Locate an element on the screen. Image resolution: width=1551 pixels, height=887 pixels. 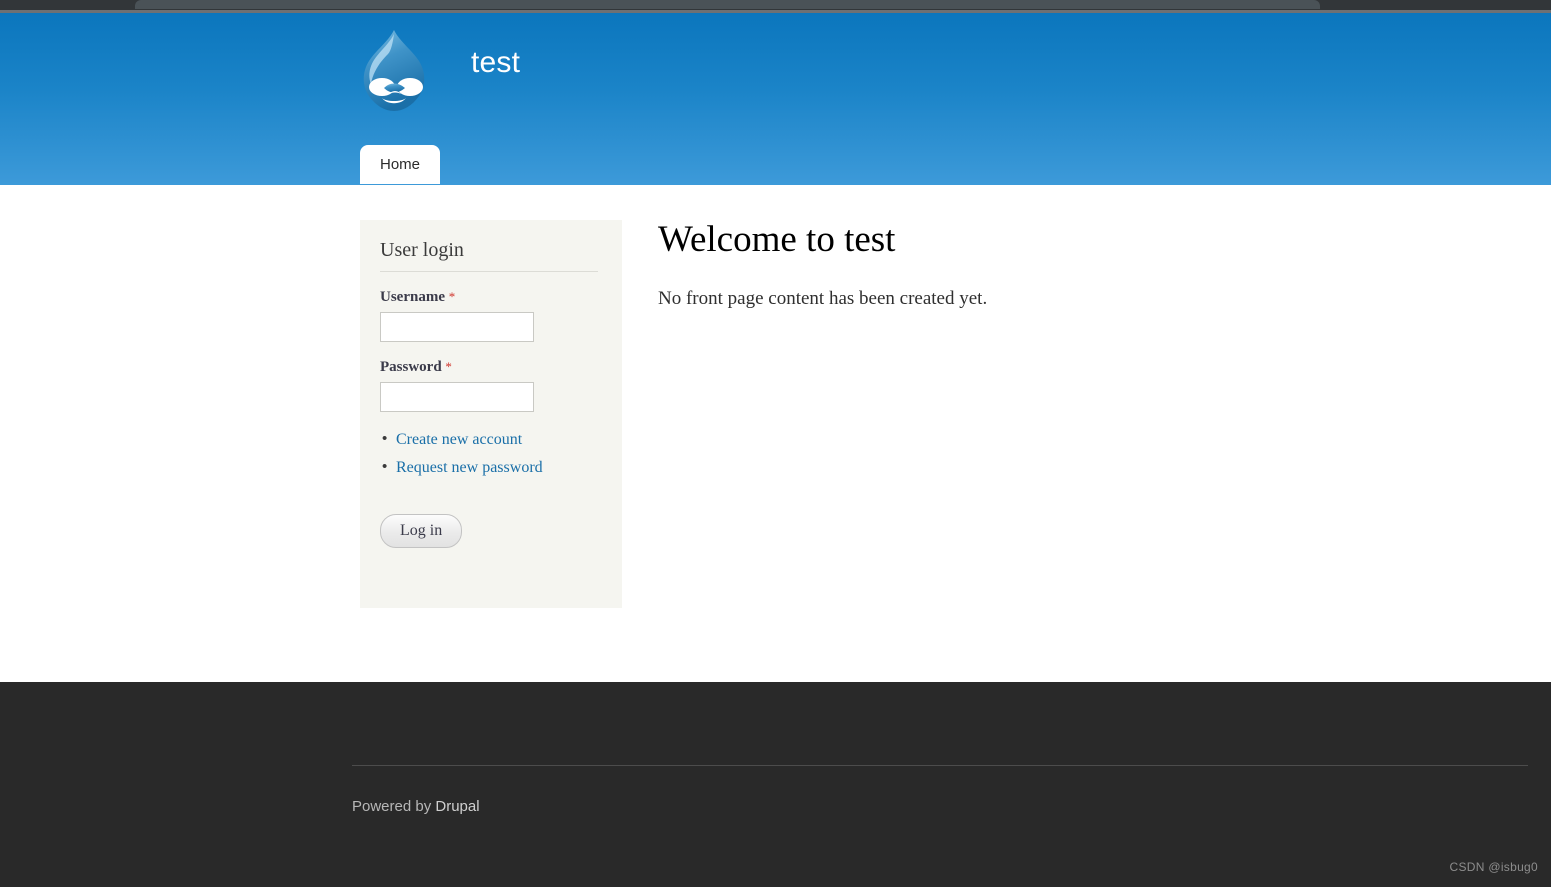
username-required-marker: * is located at coordinates (452, 296).